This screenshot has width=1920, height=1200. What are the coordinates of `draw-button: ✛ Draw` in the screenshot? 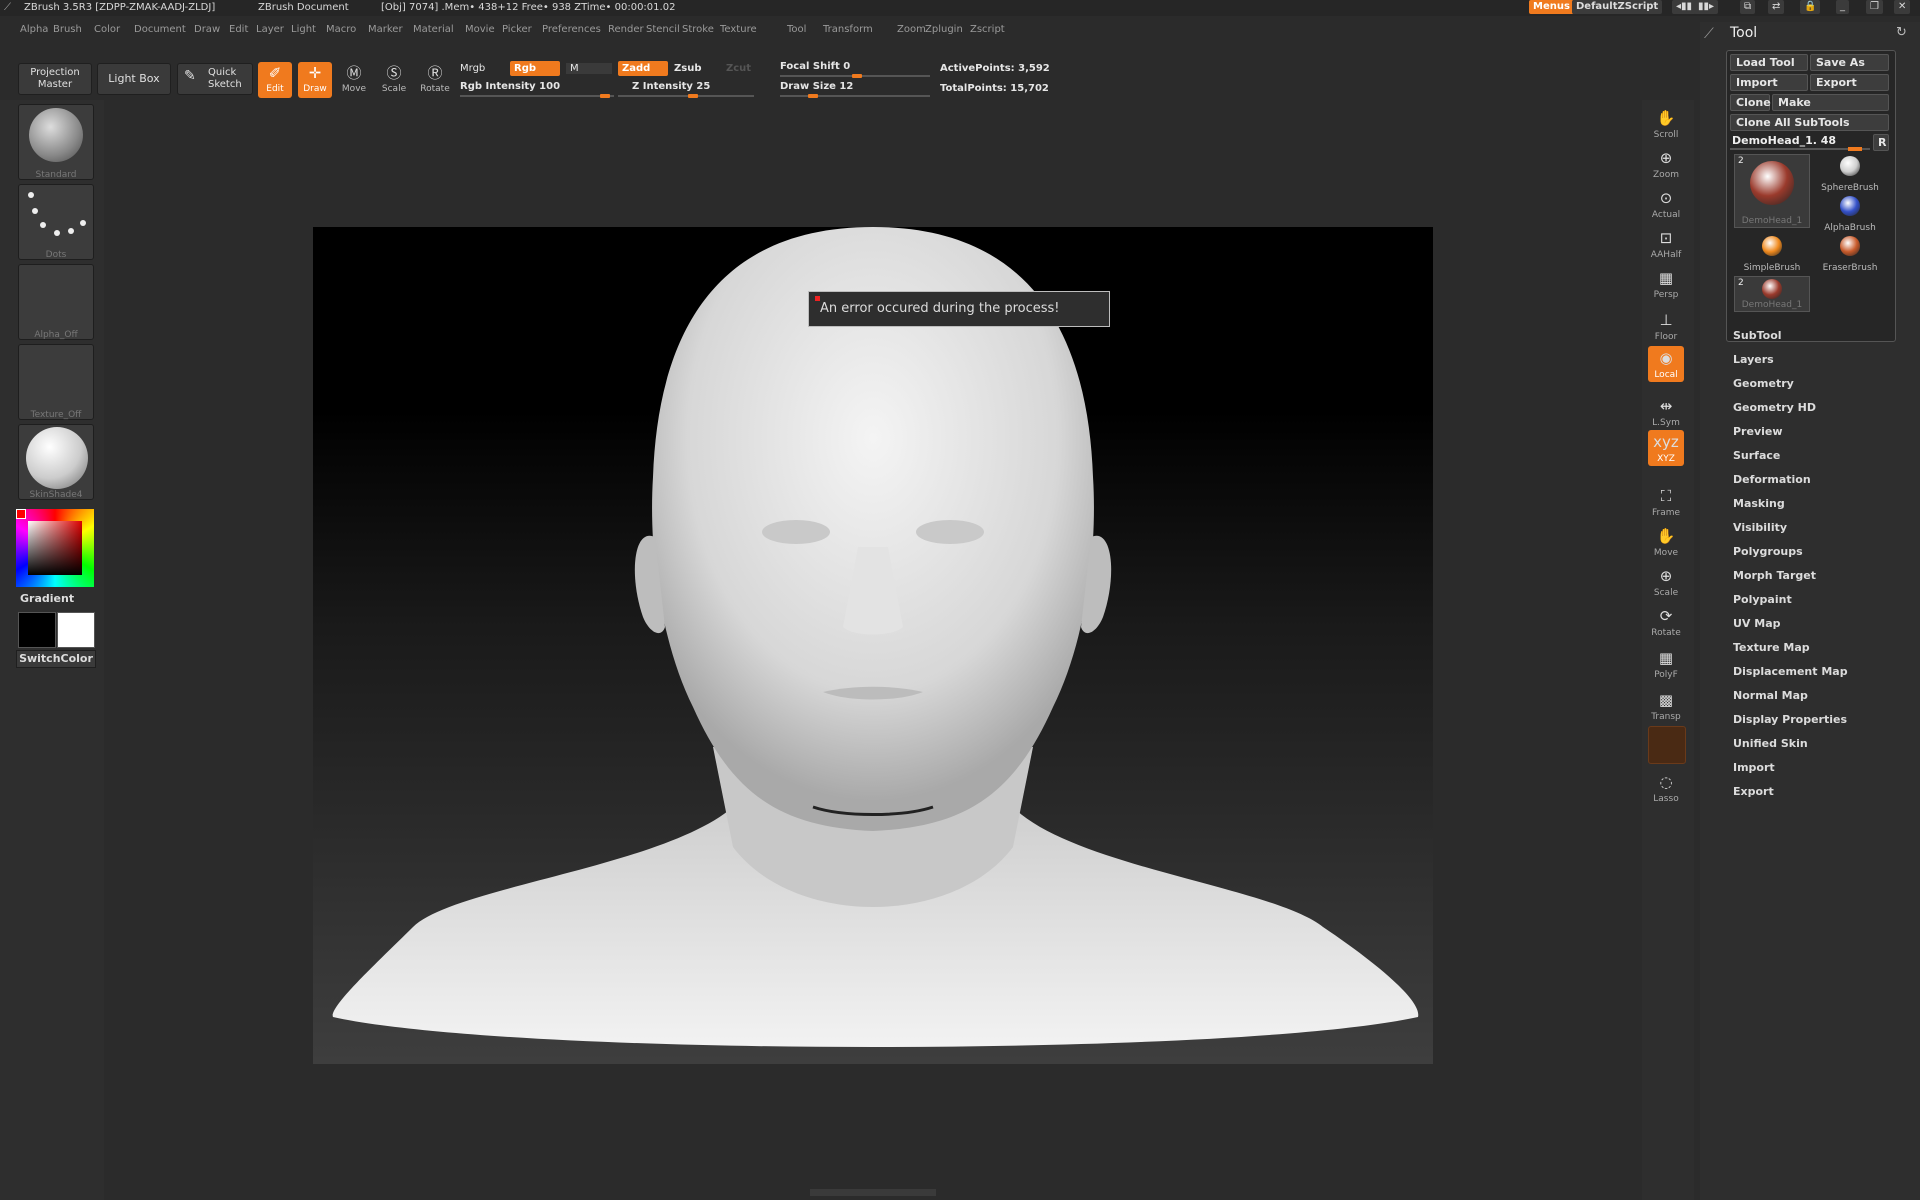 It's located at (315, 80).